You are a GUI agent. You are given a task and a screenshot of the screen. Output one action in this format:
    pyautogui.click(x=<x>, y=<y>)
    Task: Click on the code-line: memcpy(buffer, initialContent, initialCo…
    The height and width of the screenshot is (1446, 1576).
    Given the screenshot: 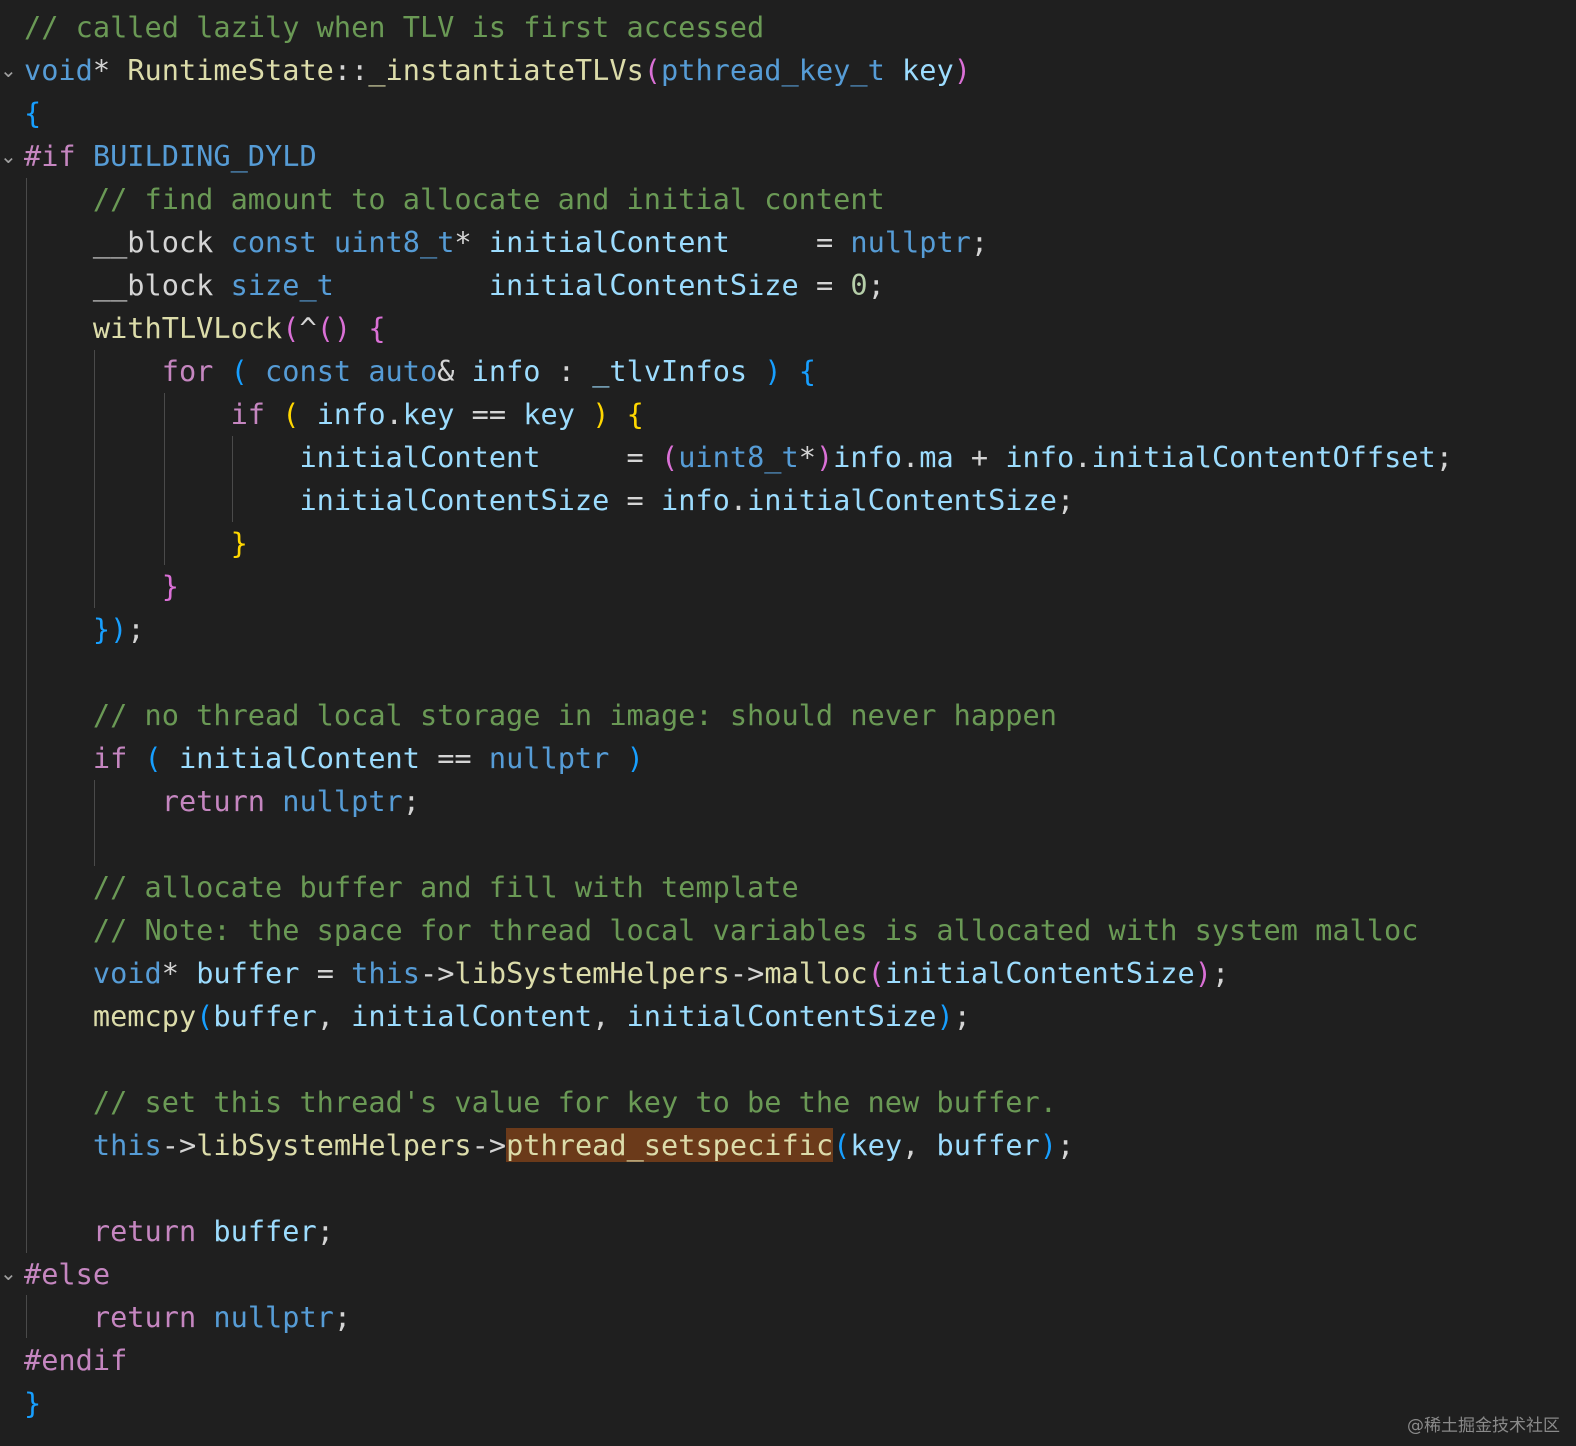 What is the action you would take?
    pyautogui.click(x=738, y=1016)
    